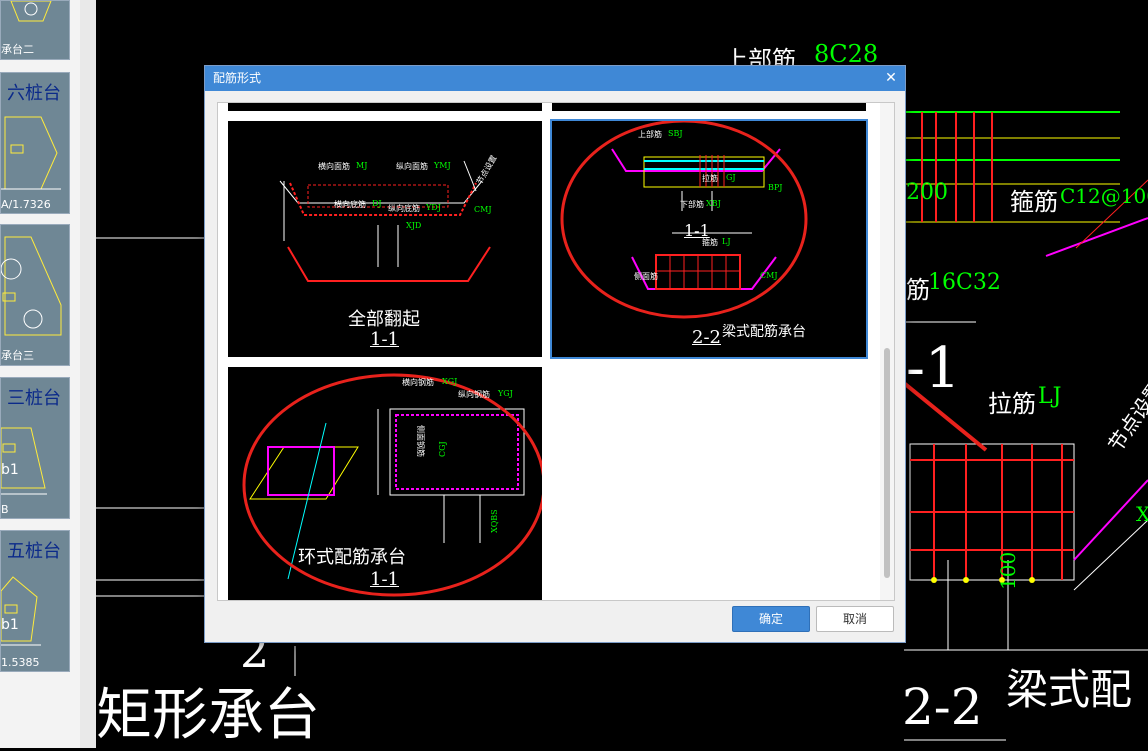  I want to click on ok-button: 确定, so click(771, 619).